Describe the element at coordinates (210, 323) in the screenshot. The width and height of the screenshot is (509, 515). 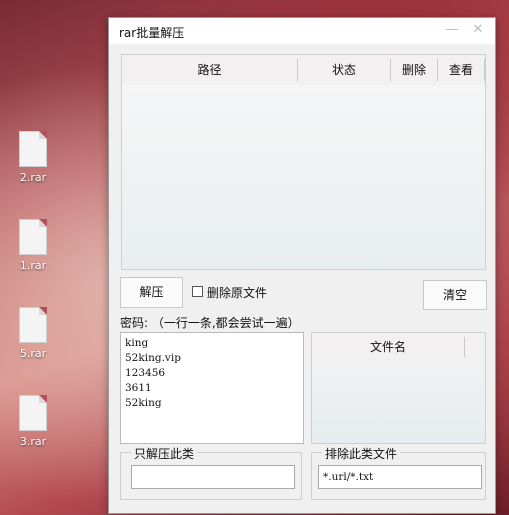
I see `password-label: 密码: （一行一条,都会尝试一遍）` at that location.